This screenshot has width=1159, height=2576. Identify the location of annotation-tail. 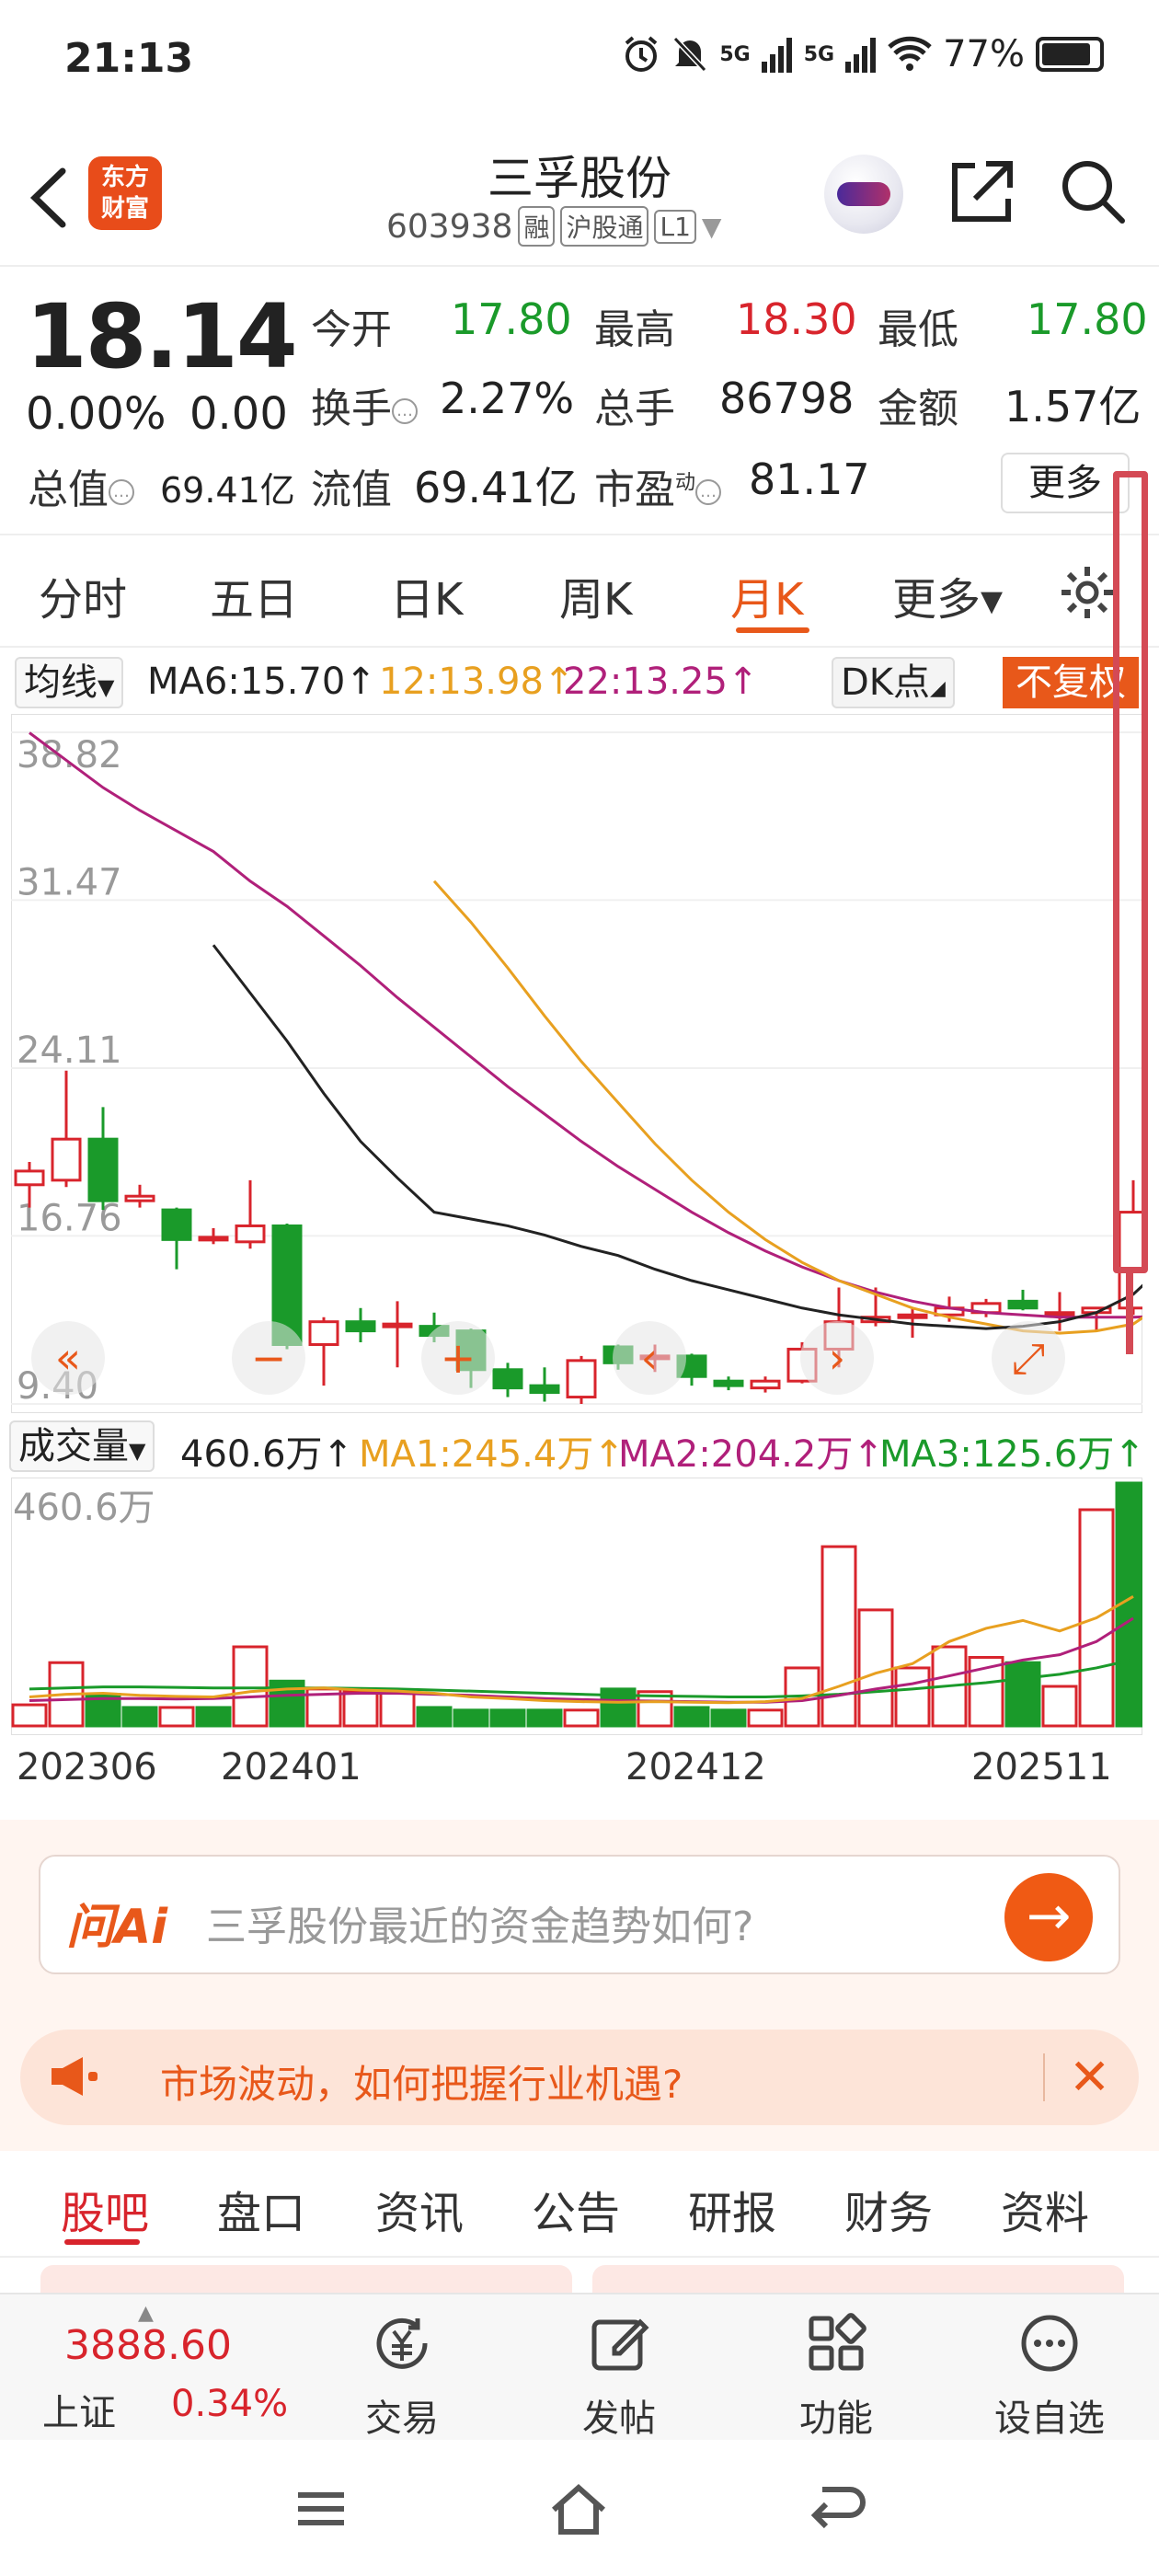
(1129, 1313).